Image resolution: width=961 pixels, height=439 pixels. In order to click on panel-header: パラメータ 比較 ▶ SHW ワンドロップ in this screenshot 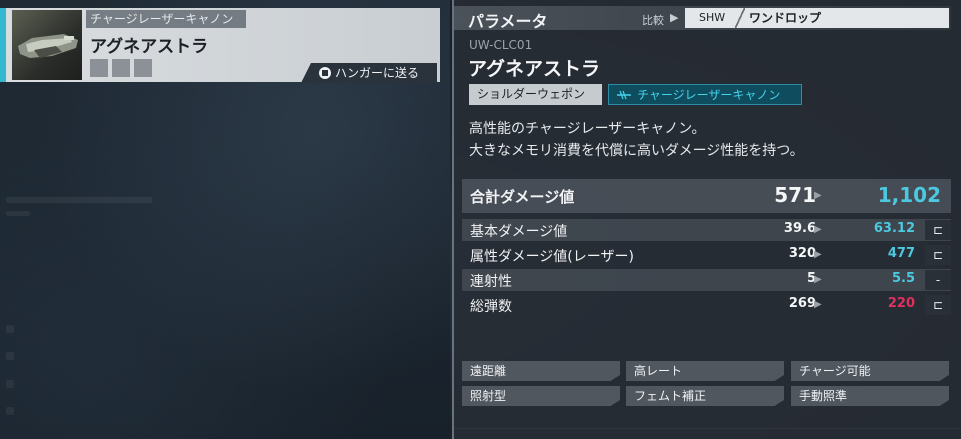, I will do `click(702, 18)`.